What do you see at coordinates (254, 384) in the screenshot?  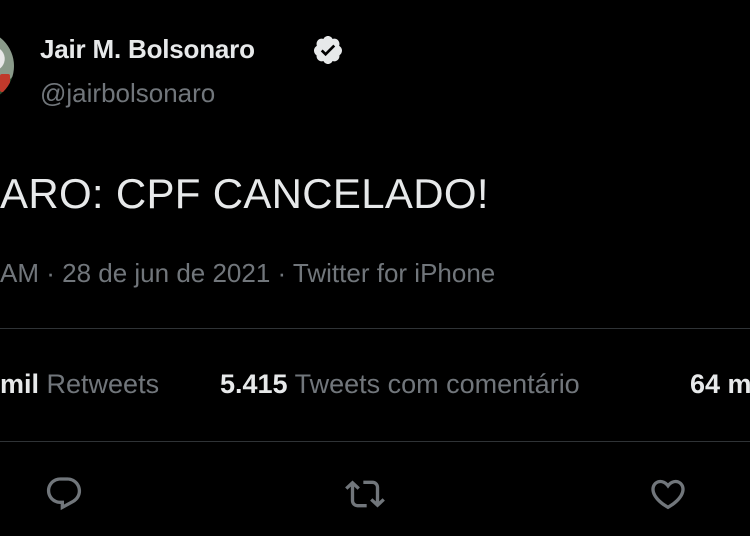 I see `quote-tweets-count: 5.415` at bounding box center [254, 384].